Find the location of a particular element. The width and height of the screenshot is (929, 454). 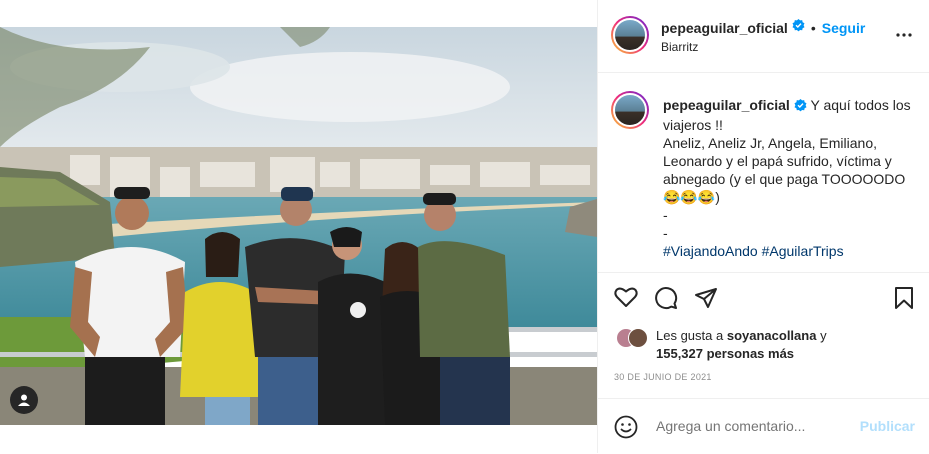

heart-icon is located at coordinates (626, 299).